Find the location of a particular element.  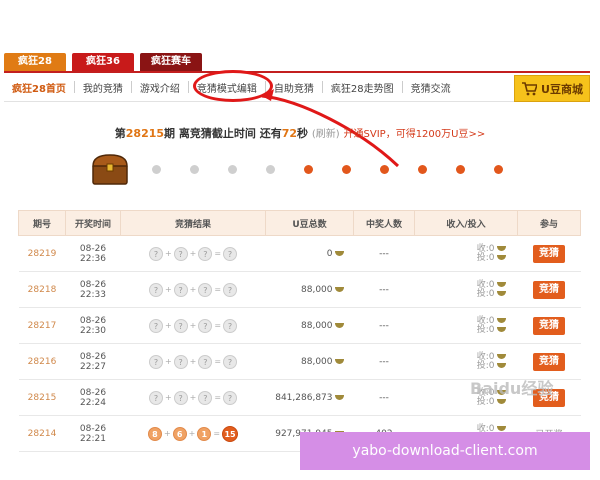

period-cell: 28215 is located at coordinates (42, 397).